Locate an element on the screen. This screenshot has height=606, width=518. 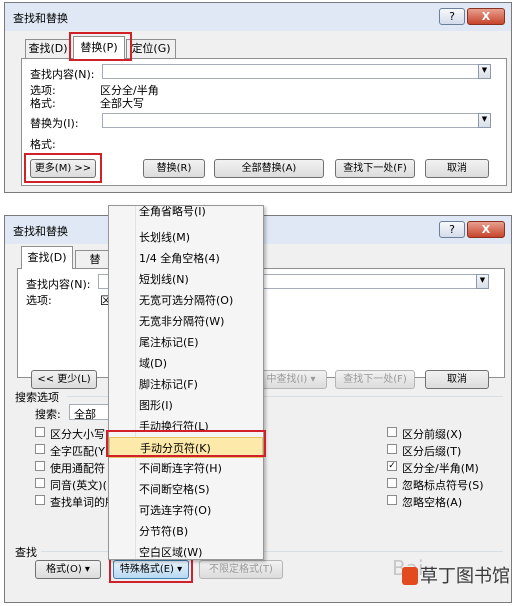
left-option-row: 全字匹配(Y) is located at coordinates (75, 450).